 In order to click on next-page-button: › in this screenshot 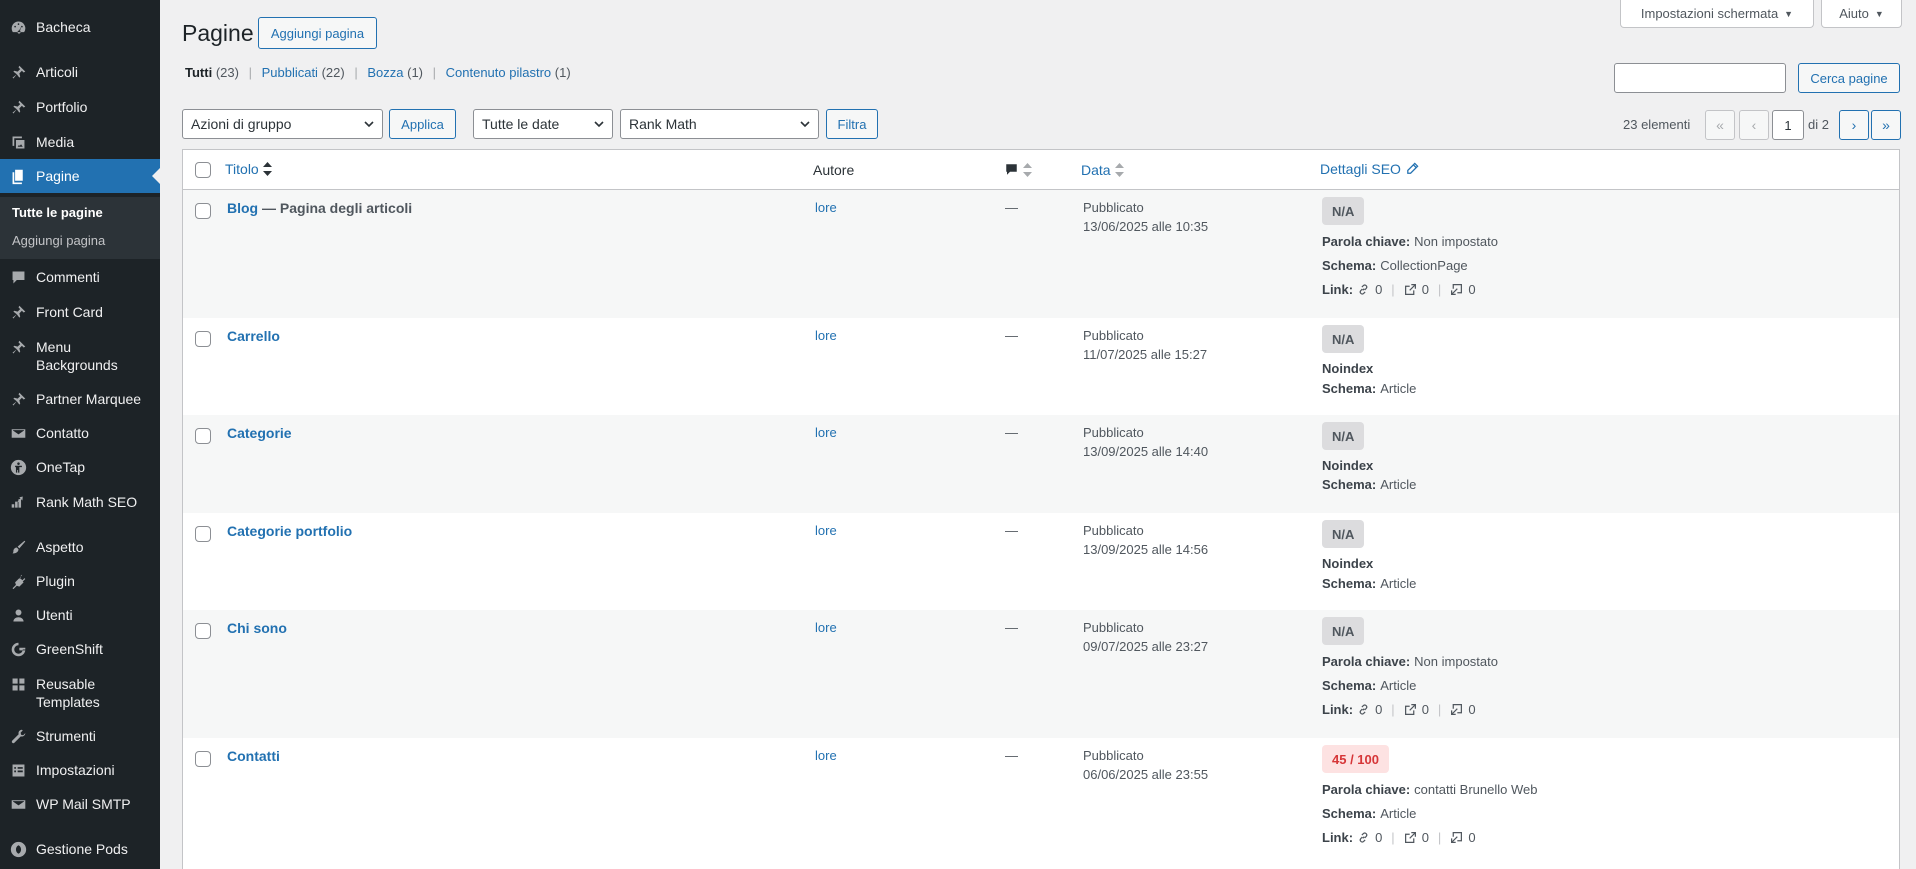, I will do `click(1854, 125)`.